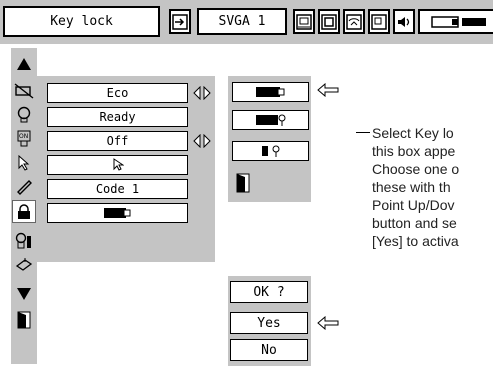 This screenshot has width=493, height=366. What do you see at coordinates (363, 132) in the screenshot?
I see `callout-line` at bounding box center [363, 132].